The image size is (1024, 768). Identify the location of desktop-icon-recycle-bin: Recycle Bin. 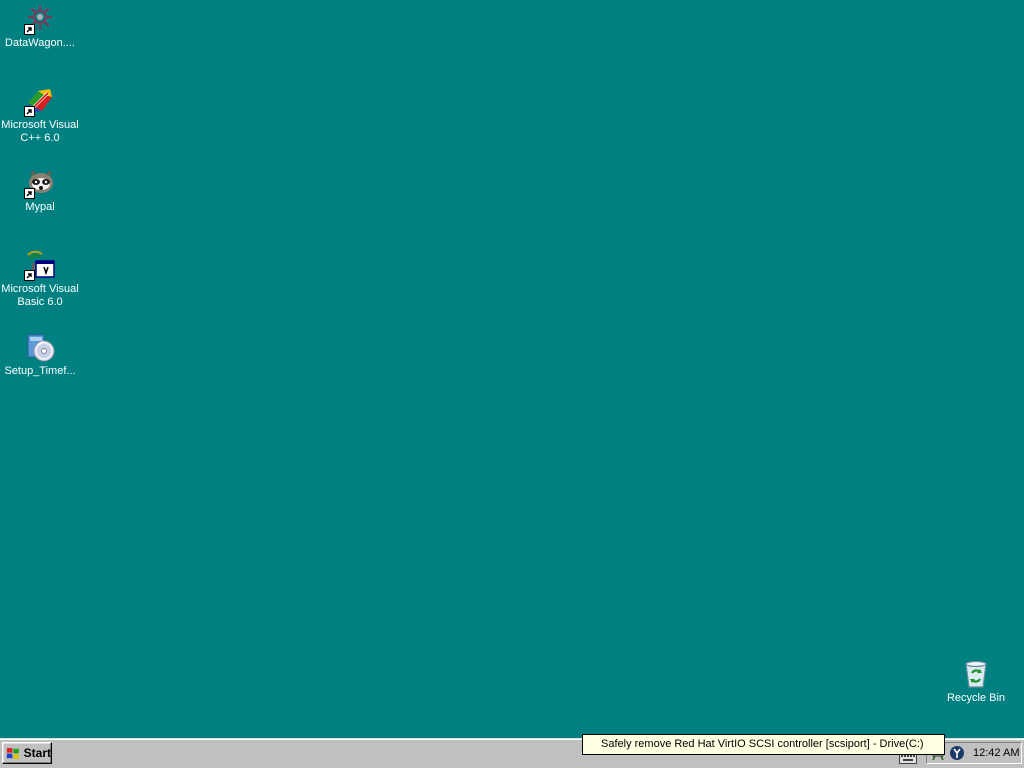
(976, 681).